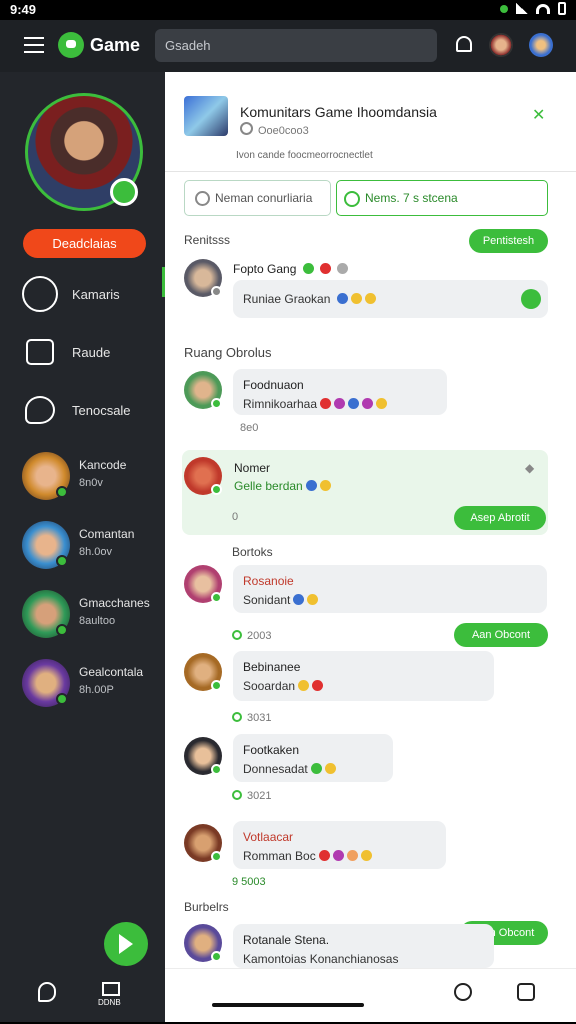 The width and height of the screenshot is (576, 1024). What do you see at coordinates (92, 545) in the screenshot?
I see `friend-item: Comantan 8h.0ov` at bounding box center [92, 545].